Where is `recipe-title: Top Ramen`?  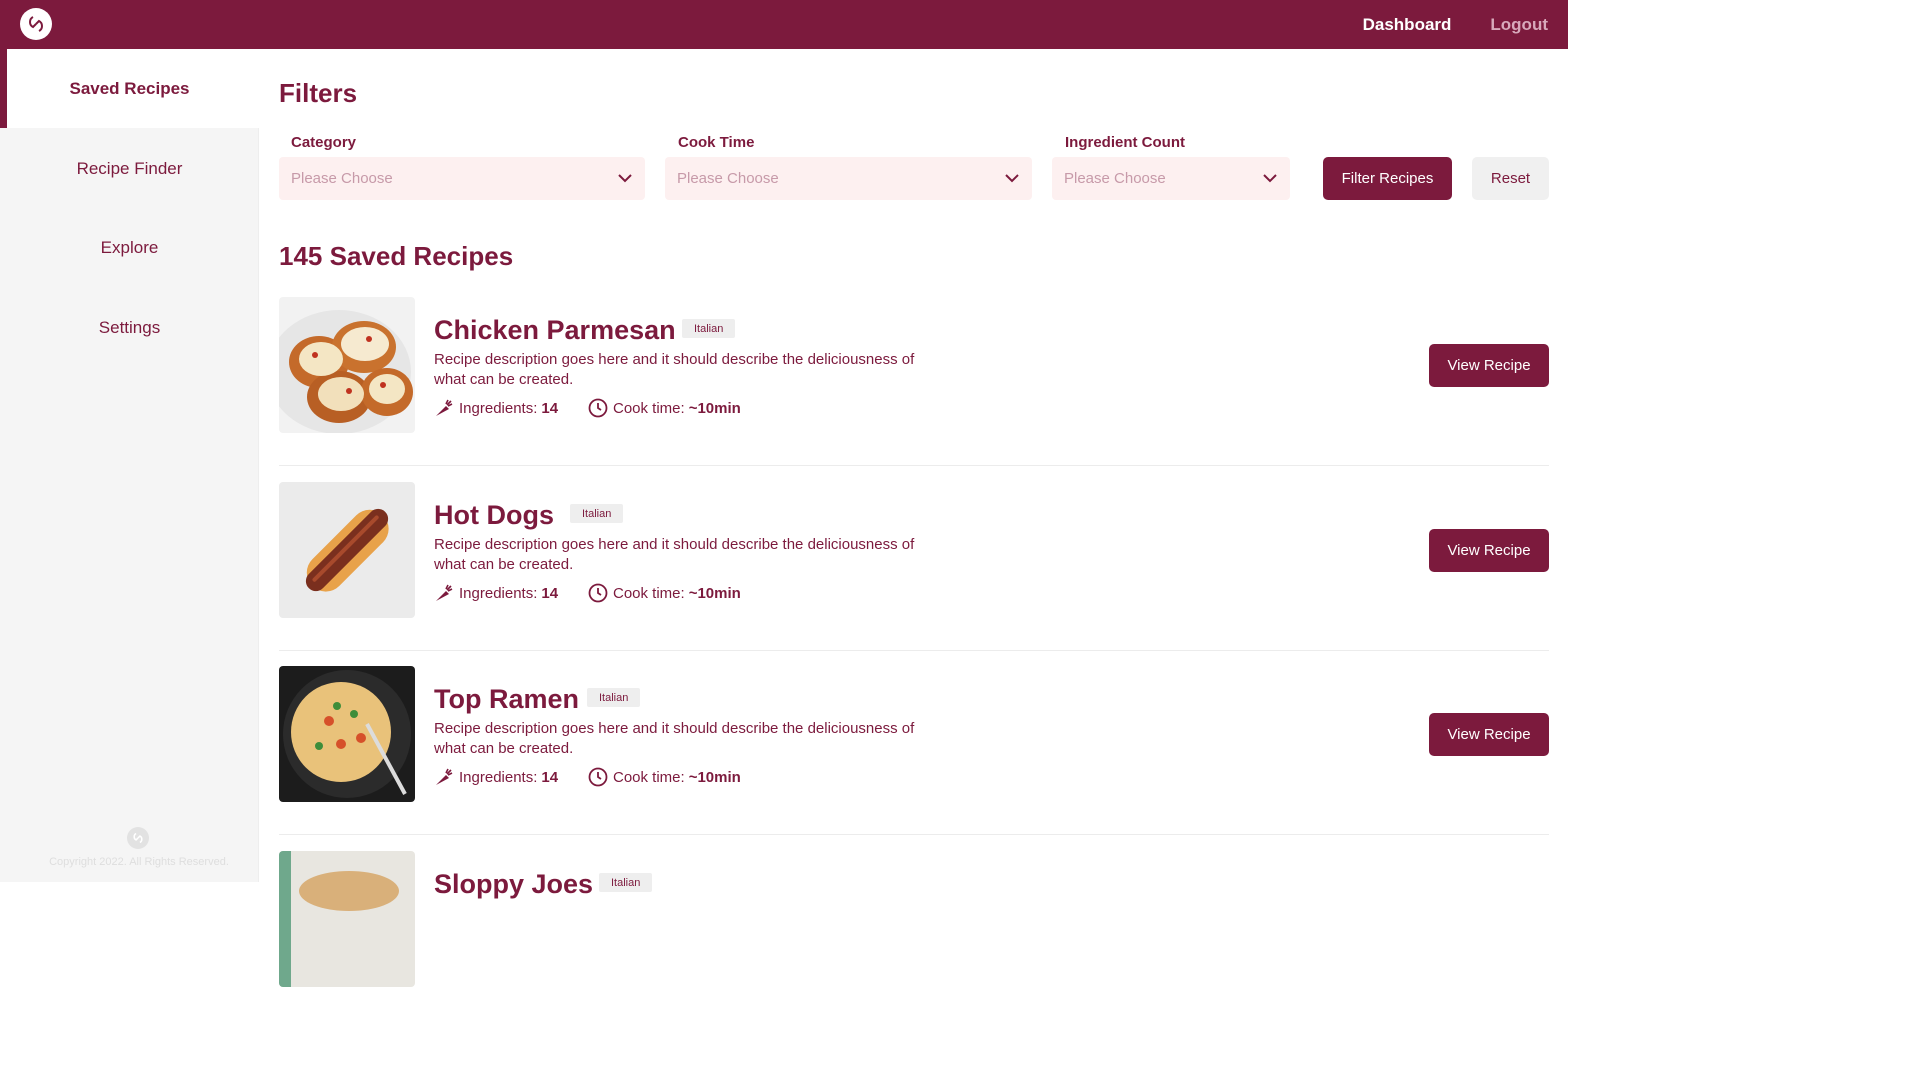 recipe-title: Top Ramen is located at coordinates (506, 699).